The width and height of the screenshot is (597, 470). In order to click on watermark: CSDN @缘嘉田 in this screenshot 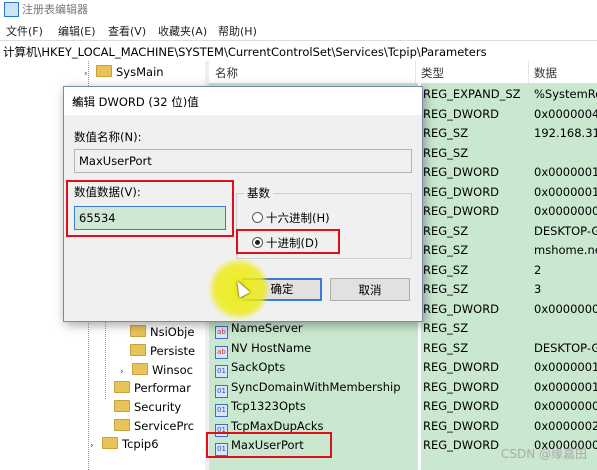, I will do `click(543, 454)`.